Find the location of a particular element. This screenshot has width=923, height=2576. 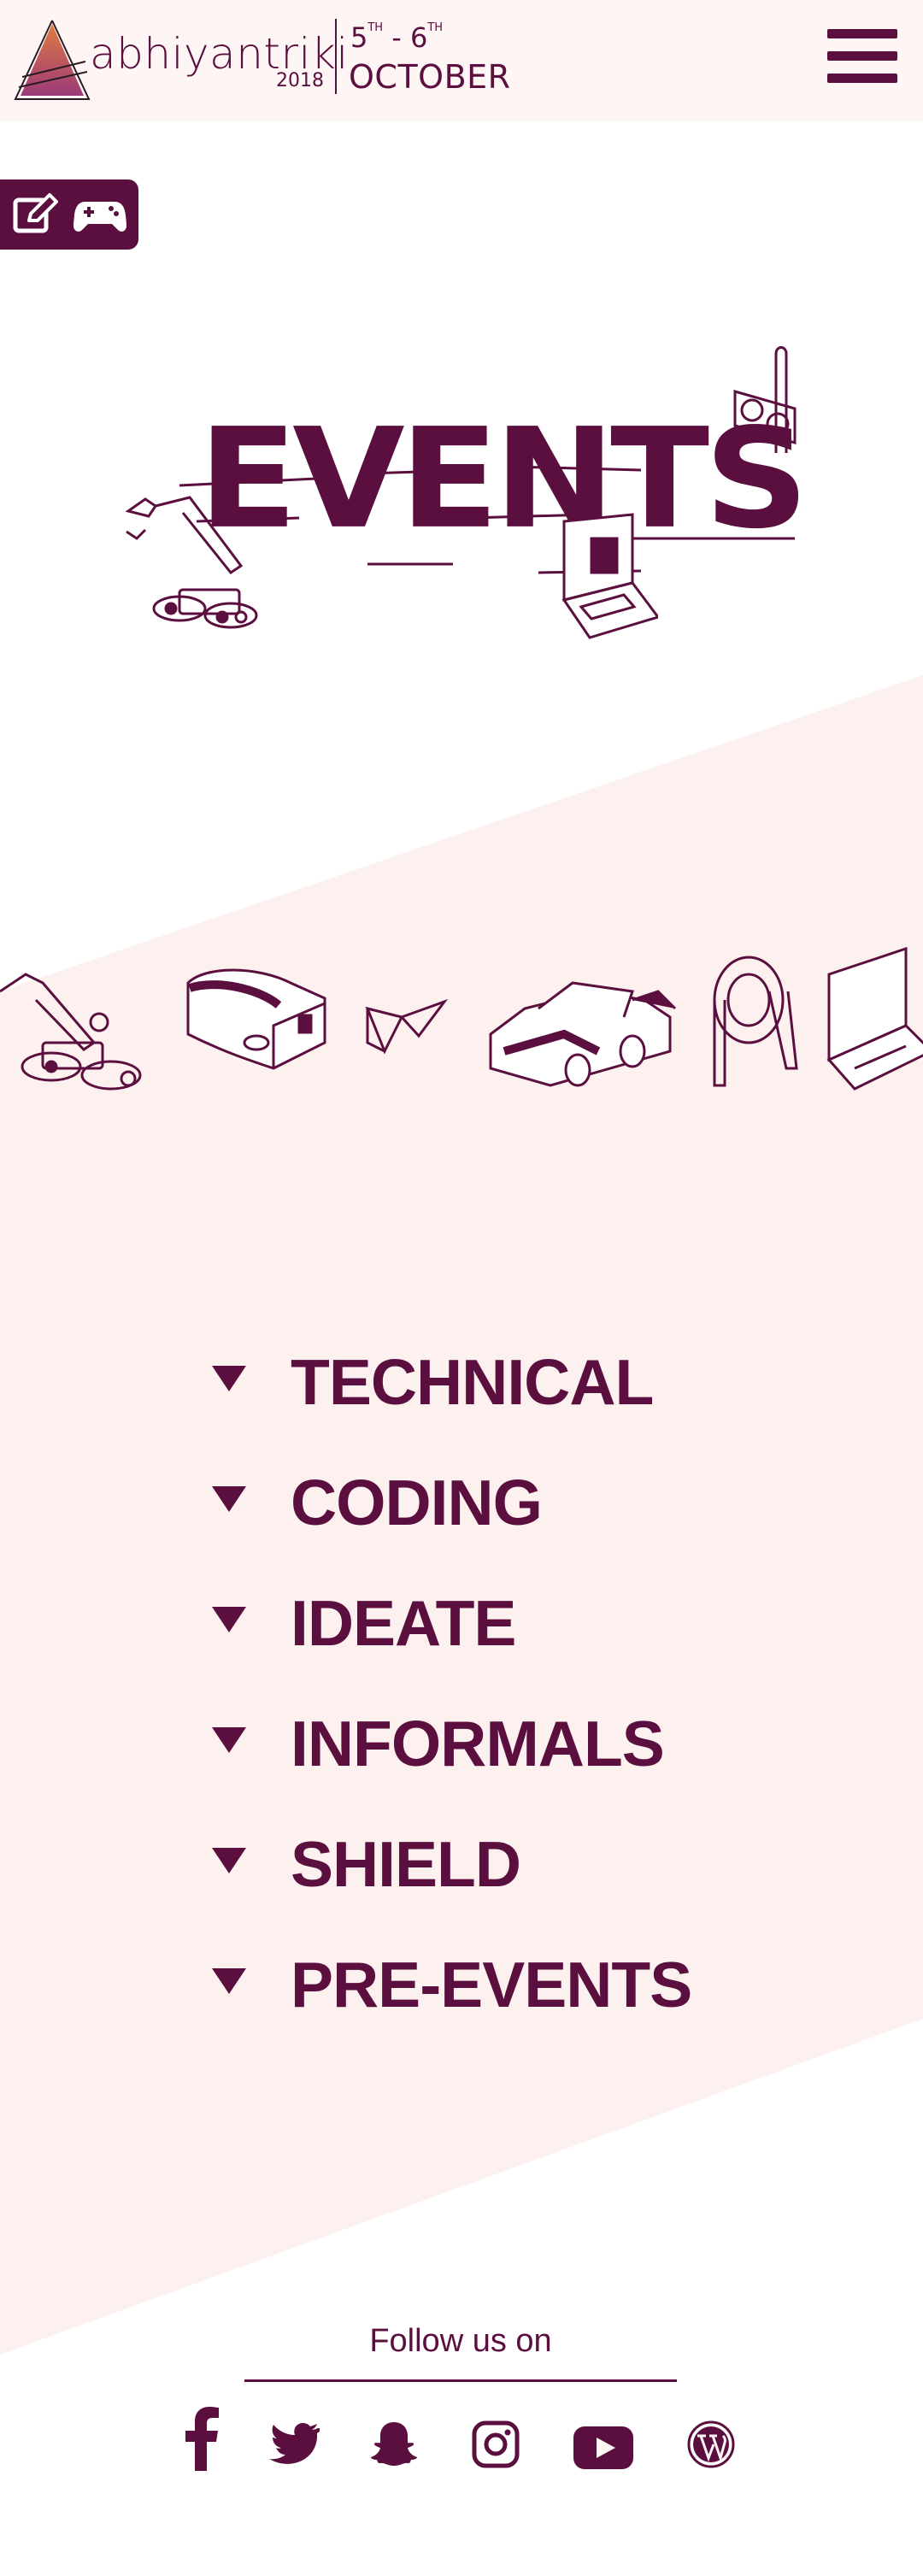

speed-lines-decoration is located at coordinates (487, 519).